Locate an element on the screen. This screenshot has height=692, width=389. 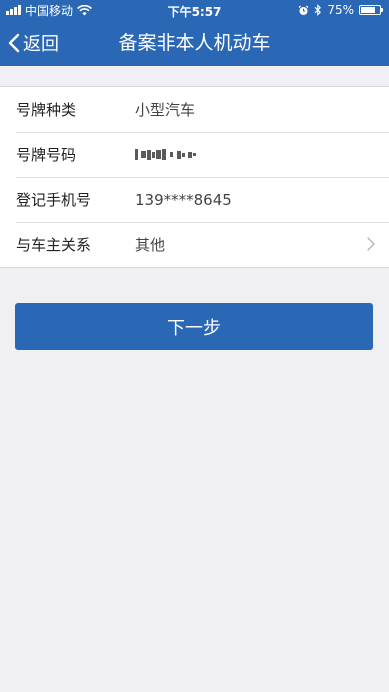
page-title: 备案非本人机动车 is located at coordinates (194, 43).